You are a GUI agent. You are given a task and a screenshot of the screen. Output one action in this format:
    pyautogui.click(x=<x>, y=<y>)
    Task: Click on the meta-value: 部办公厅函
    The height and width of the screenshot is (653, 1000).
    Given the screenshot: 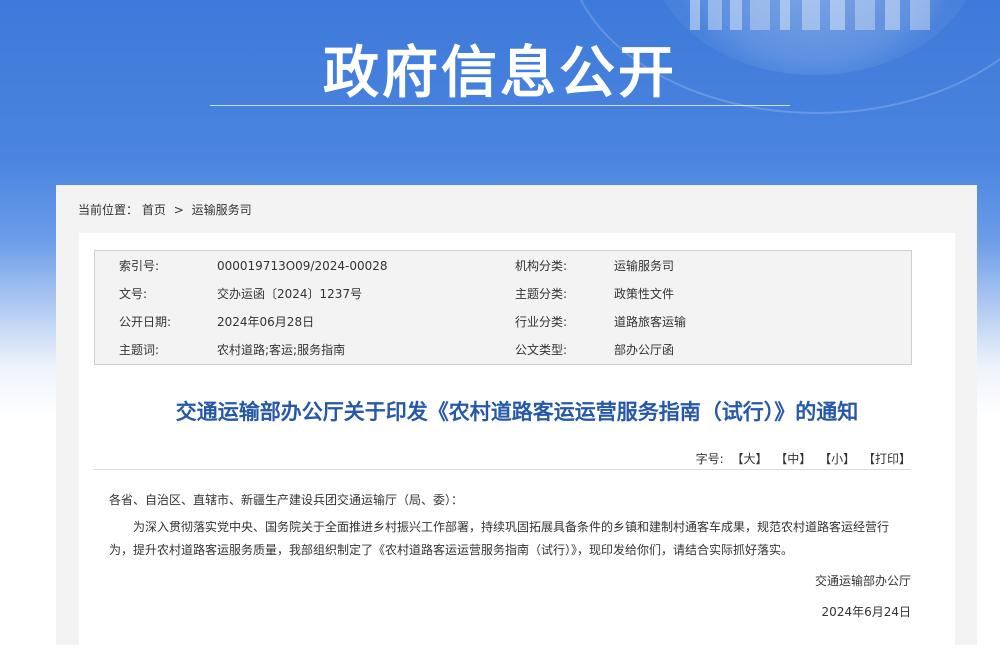 What is the action you would take?
    pyautogui.click(x=644, y=350)
    